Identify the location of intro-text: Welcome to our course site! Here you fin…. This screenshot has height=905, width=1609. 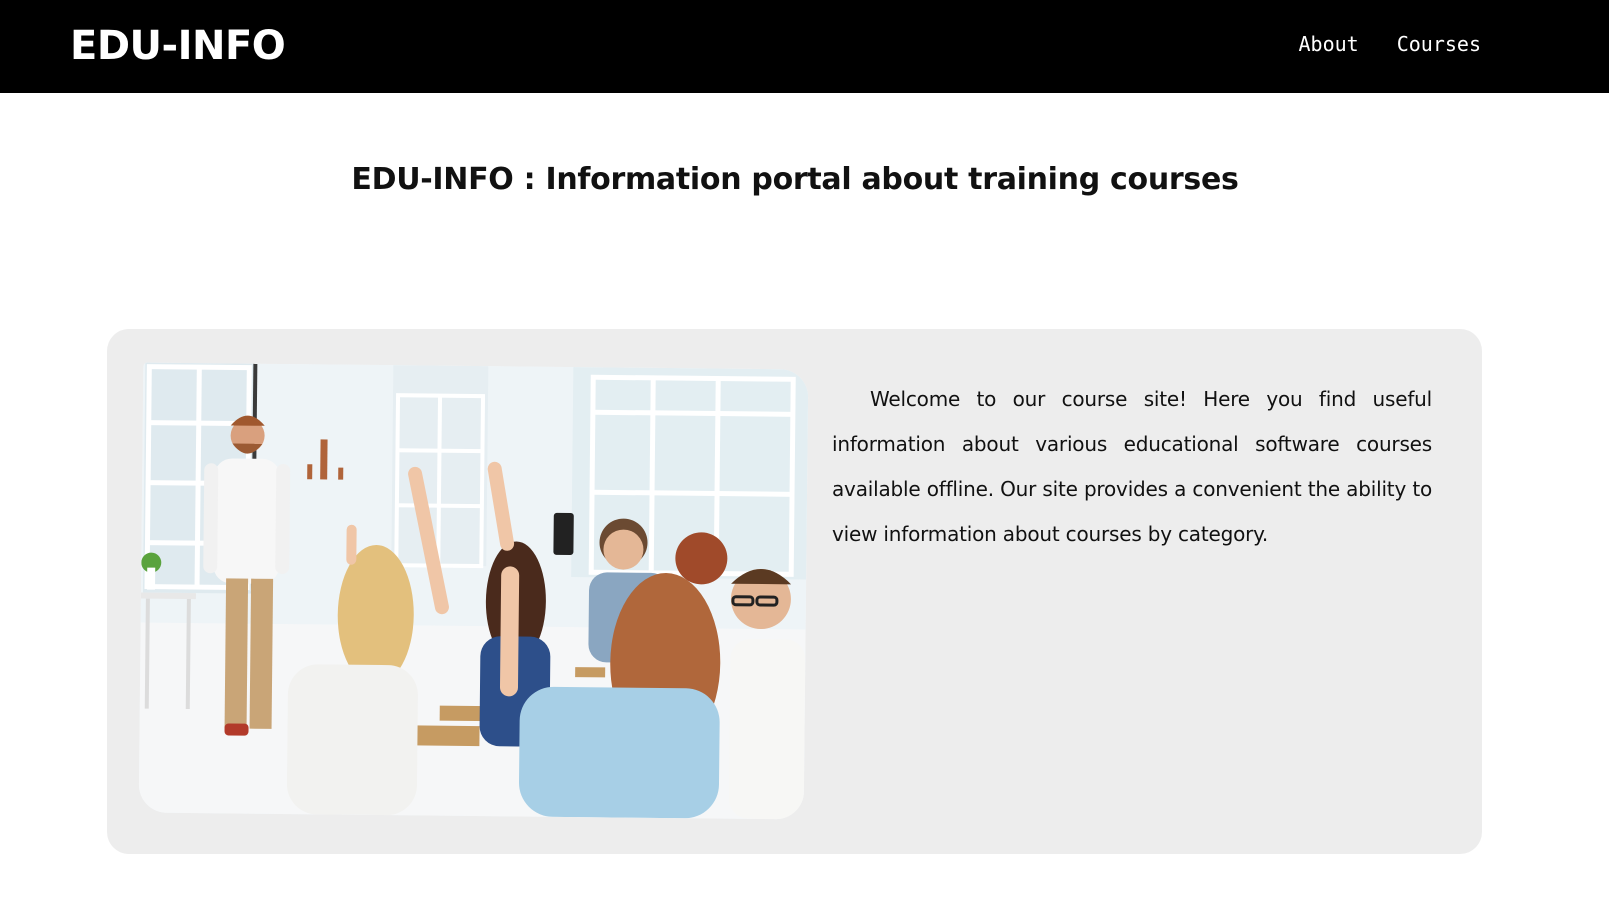
(1132, 466).